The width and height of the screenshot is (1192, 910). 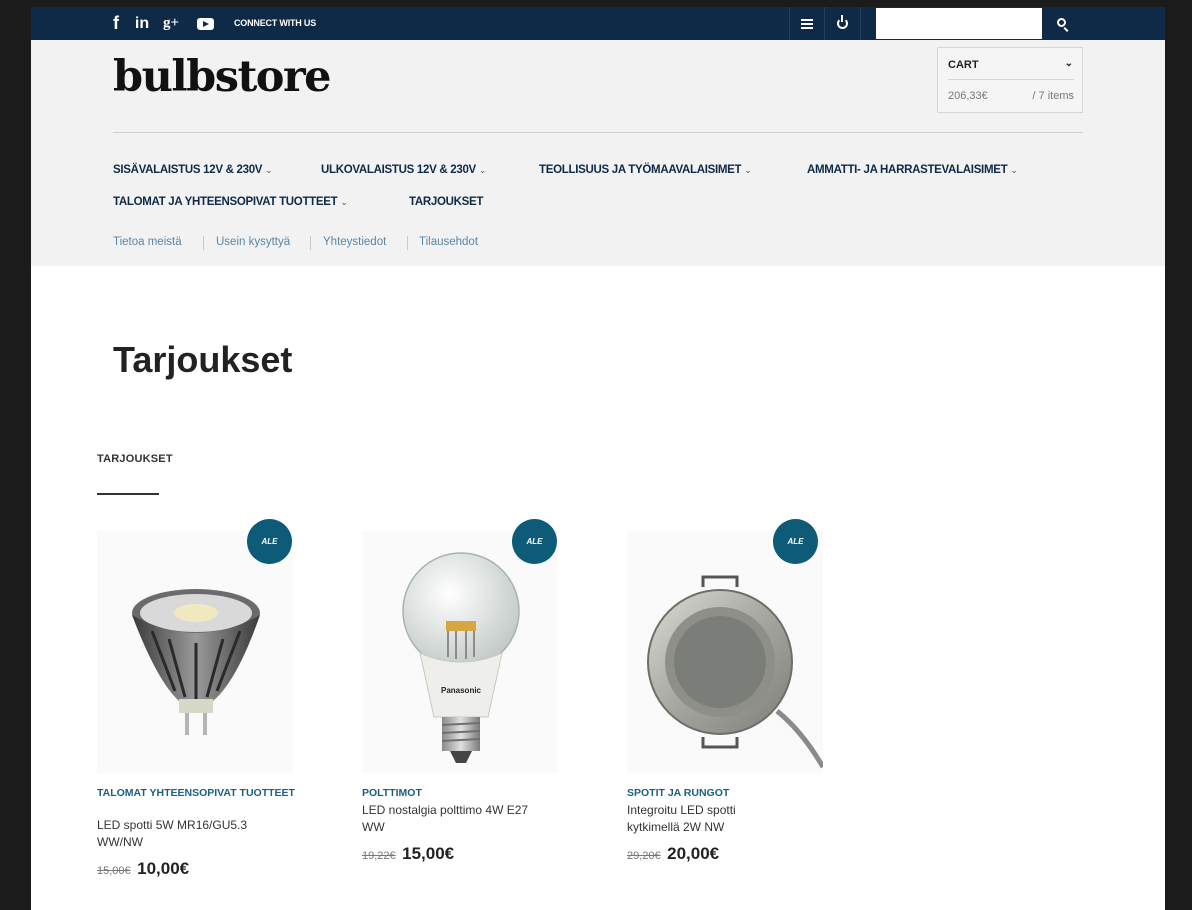 What do you see at coordinates (379, 856) in the screenshot?
I see `old-price: 19,22€` at bounding box center [379, 856].